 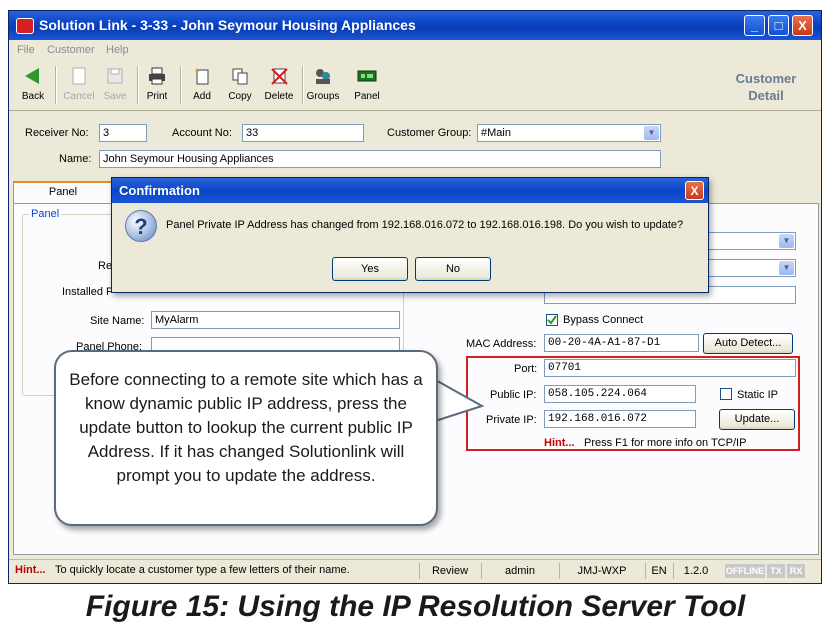 What do you see at coordinates (33, 76) in the screenshot?
I see `back-arrow-icon` at bounding box center [33, 76].